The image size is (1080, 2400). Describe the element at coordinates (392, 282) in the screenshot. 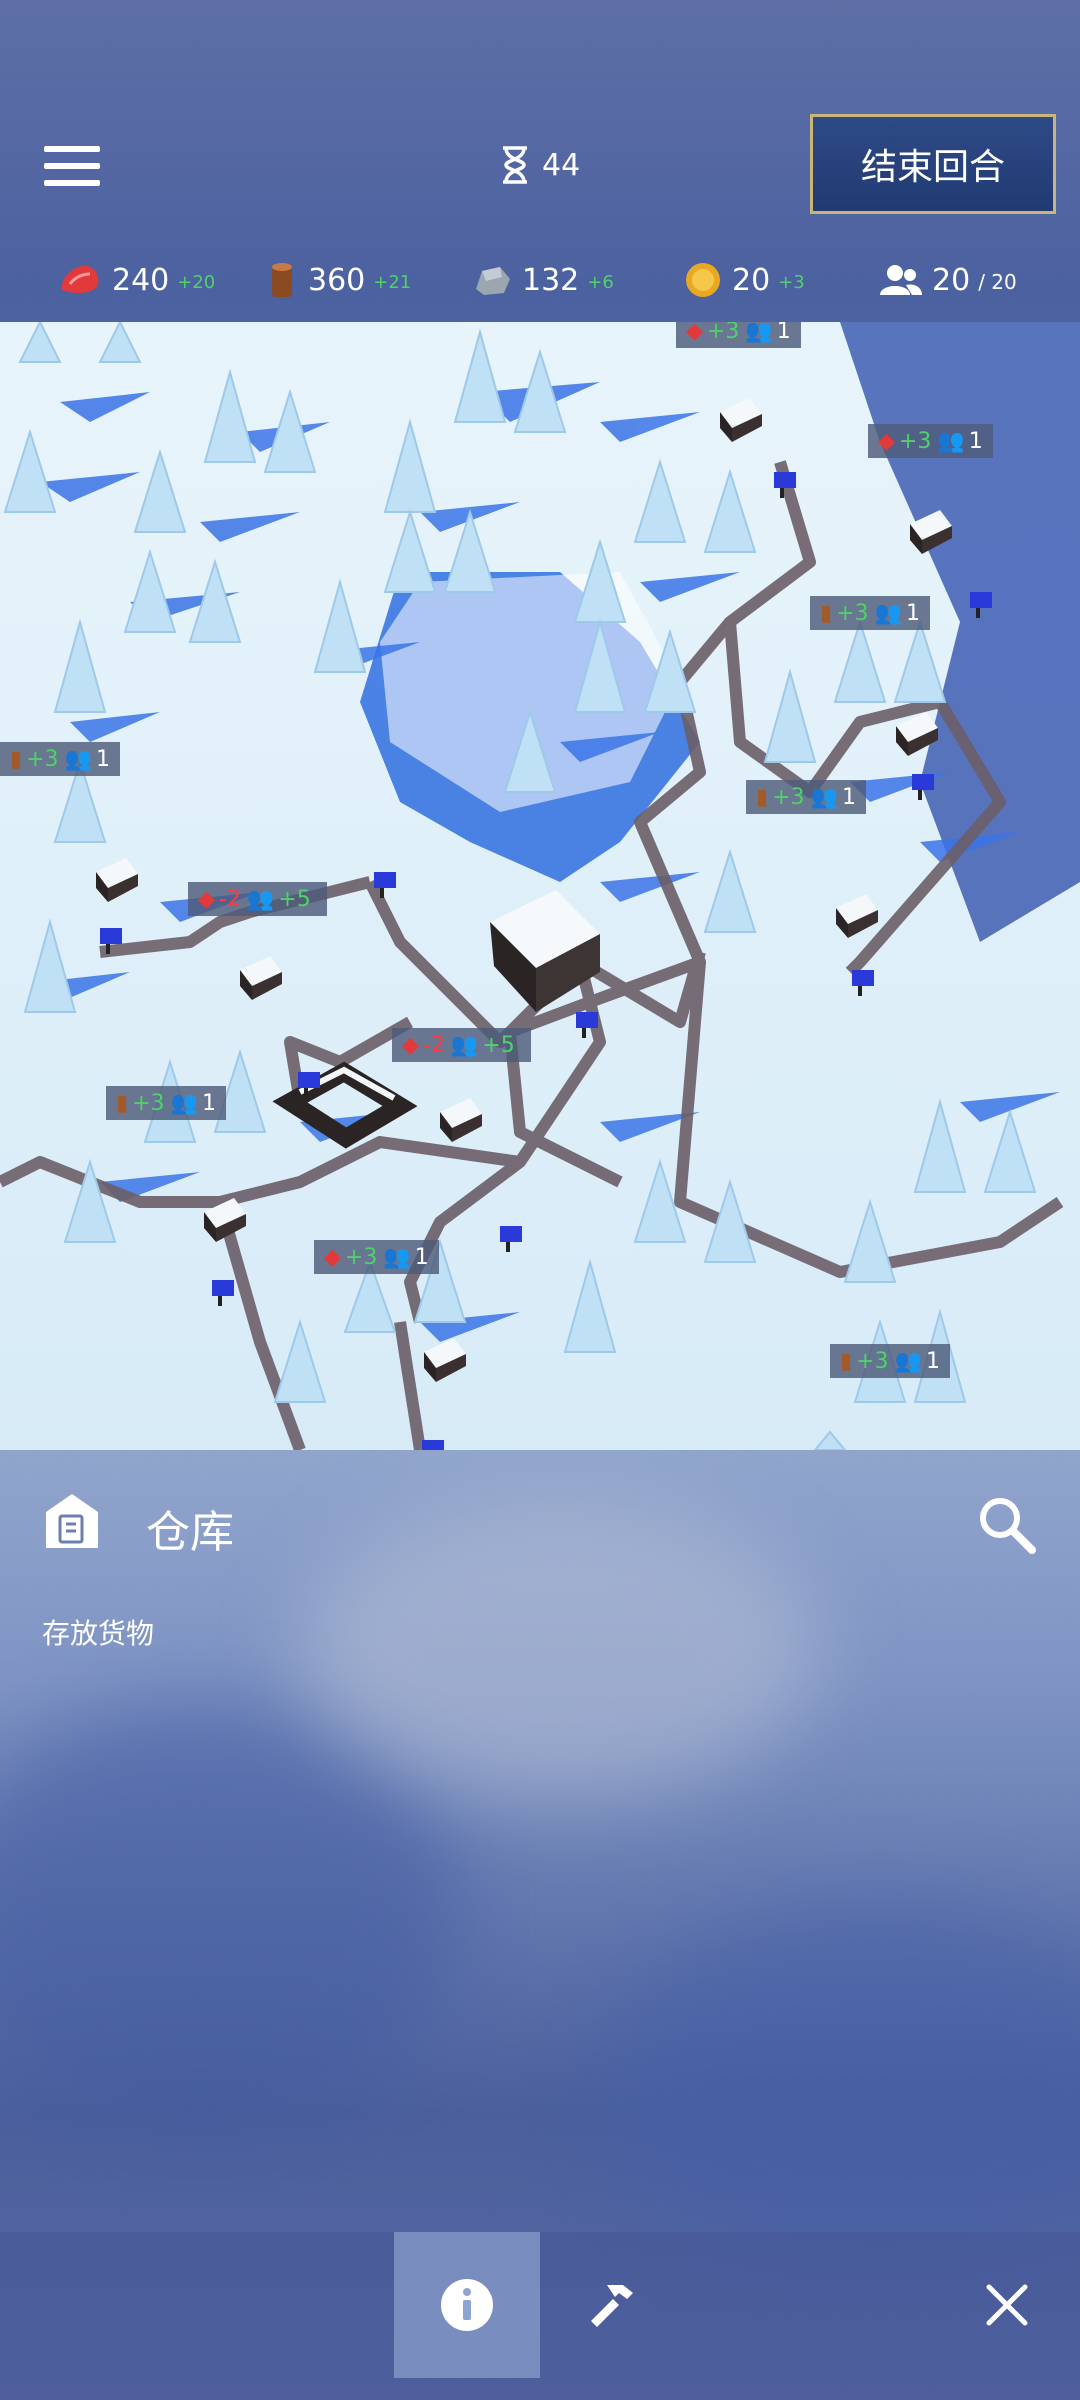

I see `wood-delta: +21` at that location.